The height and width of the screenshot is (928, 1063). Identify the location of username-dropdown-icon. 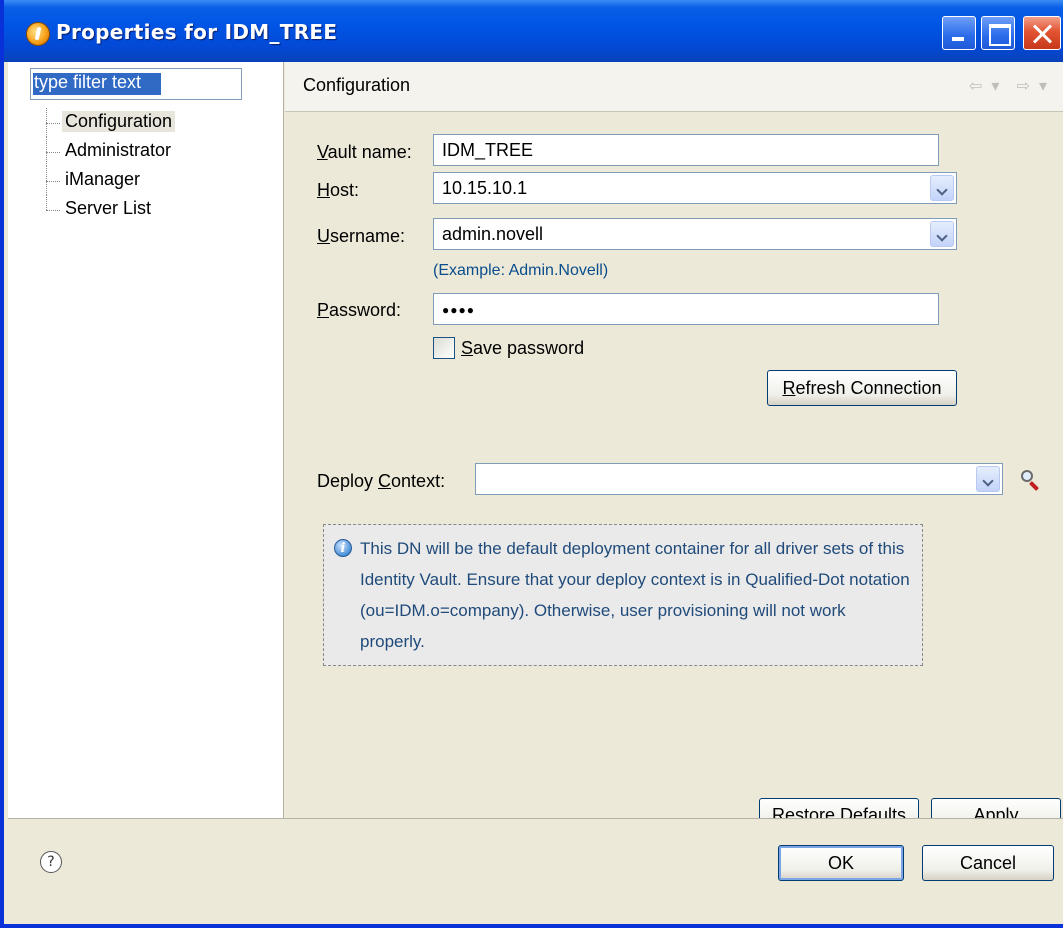
(942, 234).